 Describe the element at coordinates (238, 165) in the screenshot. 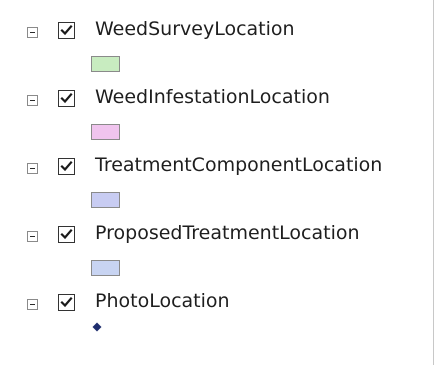

I see `layer-name: TreatmentComponentLocation` at that location.